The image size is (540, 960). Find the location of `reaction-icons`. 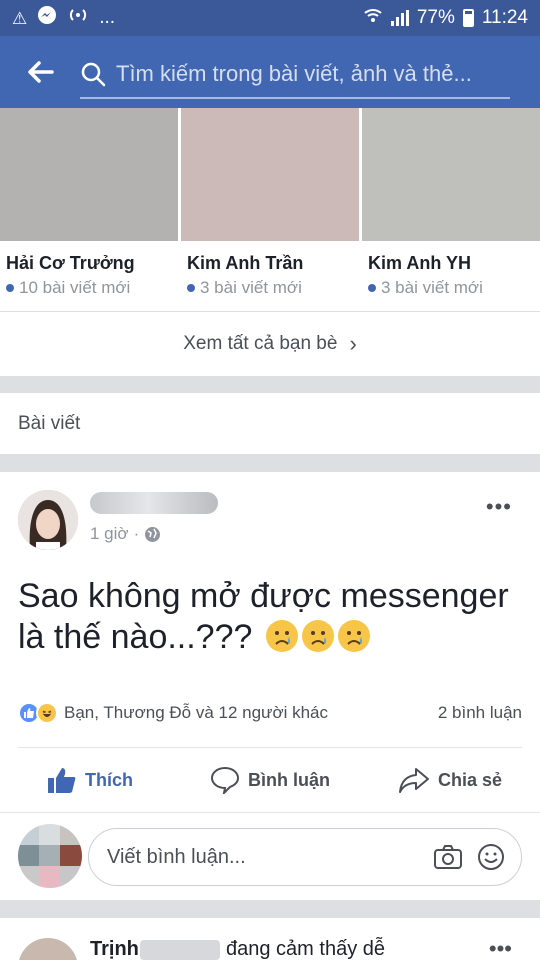

reaction-icons is located at coordinates (38, 713).